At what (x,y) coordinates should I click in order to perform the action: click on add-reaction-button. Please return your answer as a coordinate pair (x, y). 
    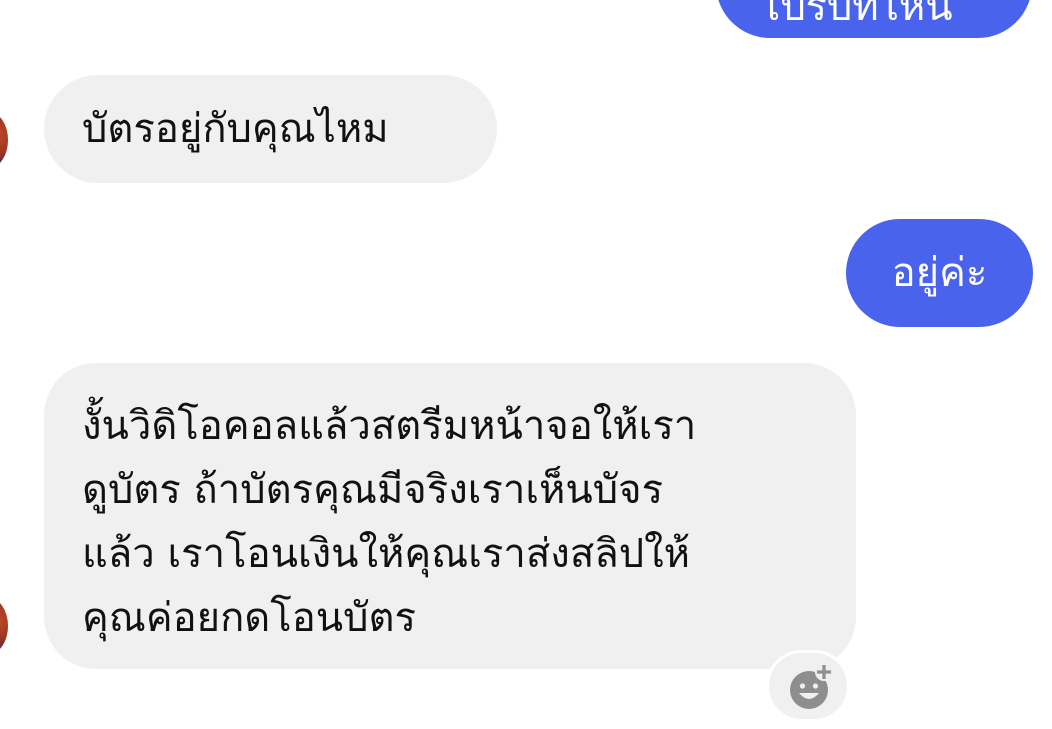
    Looking at the image, I should click on (808, 686).